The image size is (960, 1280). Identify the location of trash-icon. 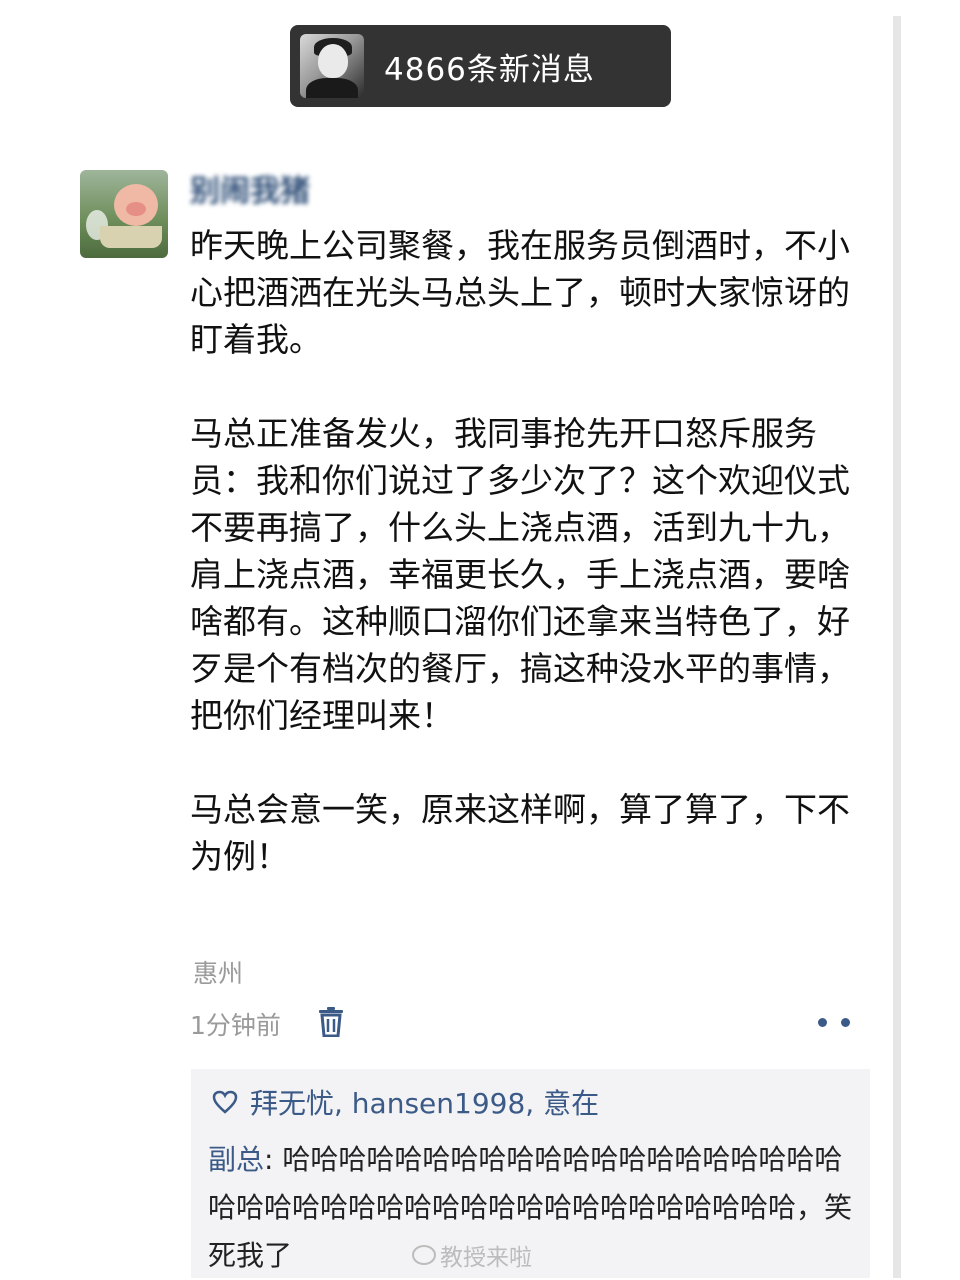
(331, 1022).